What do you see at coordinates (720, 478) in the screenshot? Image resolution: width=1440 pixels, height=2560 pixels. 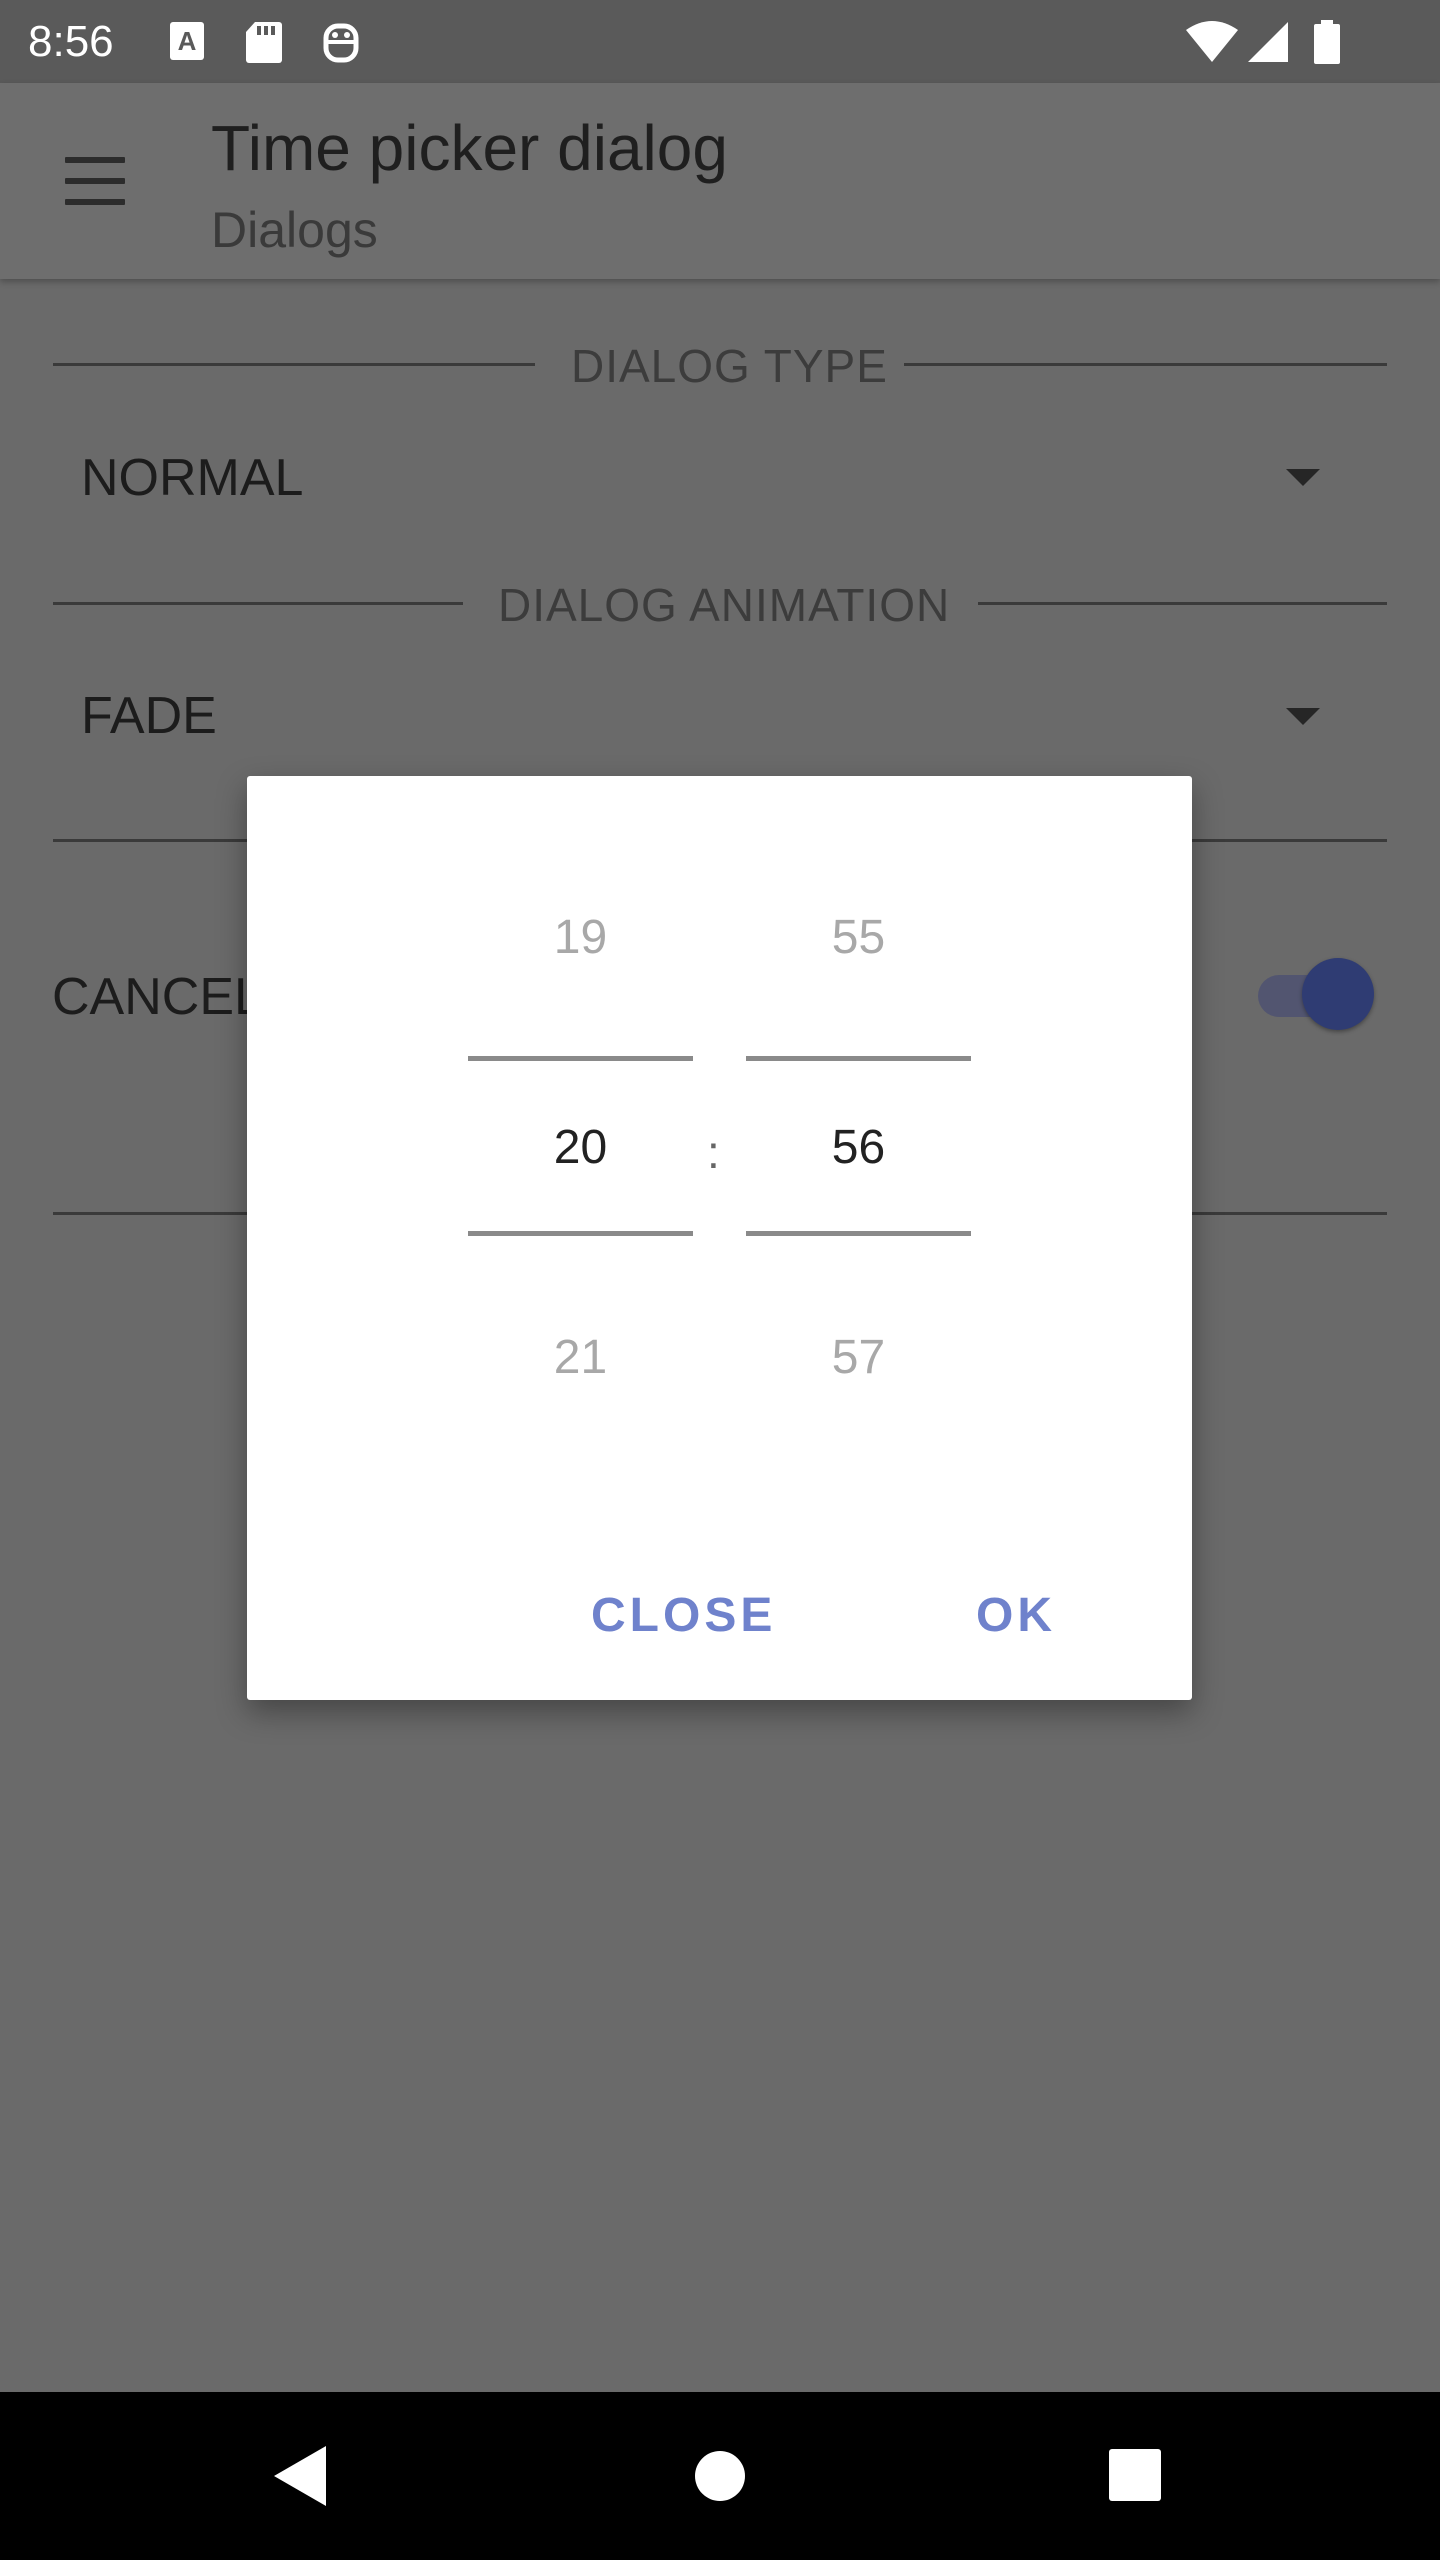 I see `dialog-type-dropdown: NORMAL` at bounding box center [720, 478].